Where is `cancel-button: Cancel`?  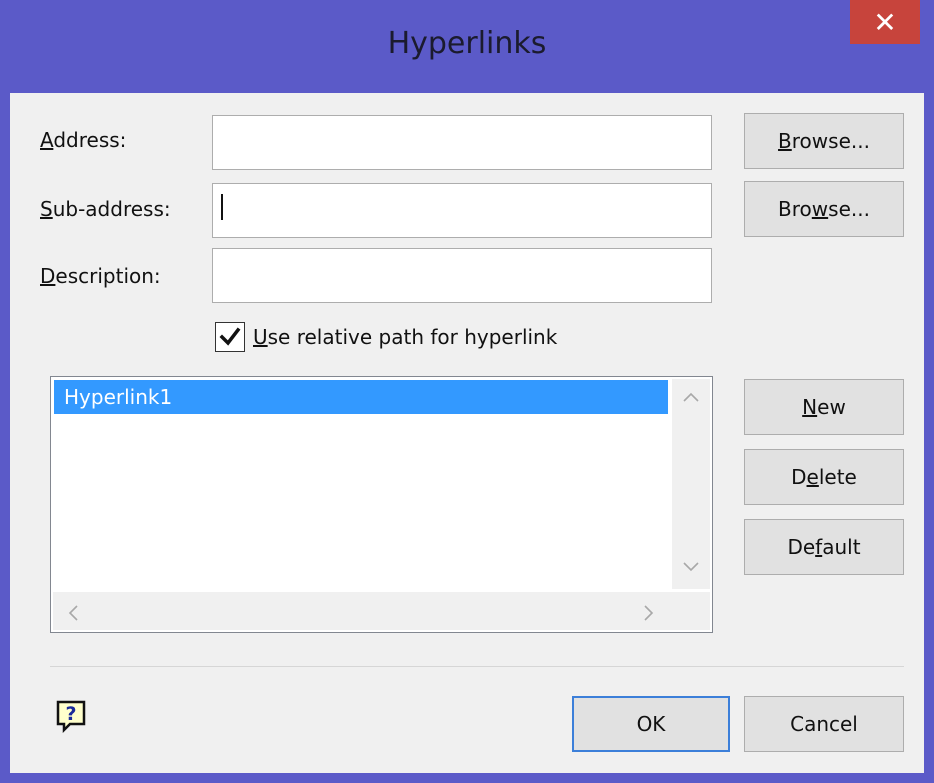 cancel-button: Cancel is located at coordinates (824, 724).